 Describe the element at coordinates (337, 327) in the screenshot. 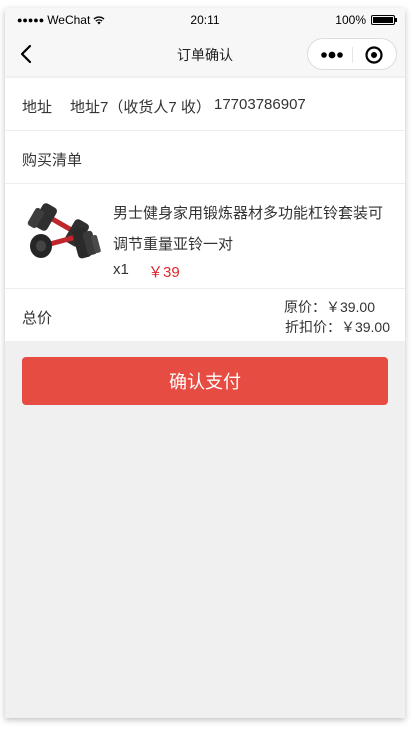

I see `discount-price: 折扣价：￥39.00` at that location.